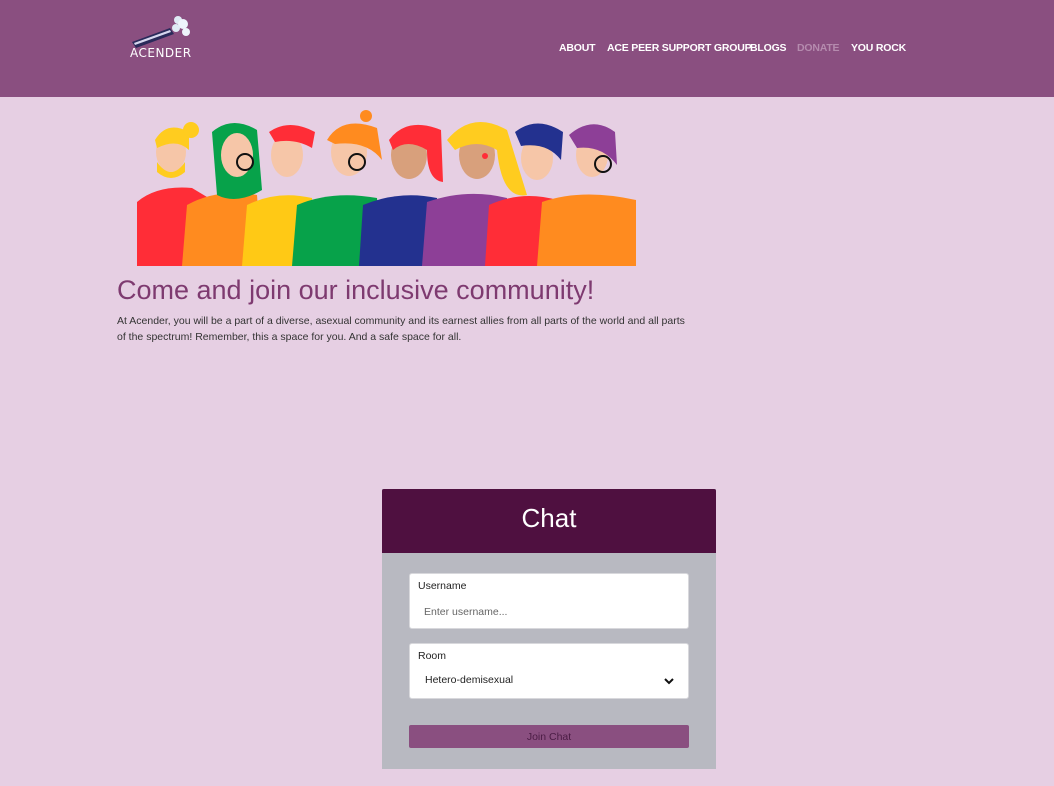 The height and width of the screenshot is (786, 1054). What do you see at coordinates (669, 681) in the screenshot?
I see `chevron-down-icon` at bounding box center [669, 681].